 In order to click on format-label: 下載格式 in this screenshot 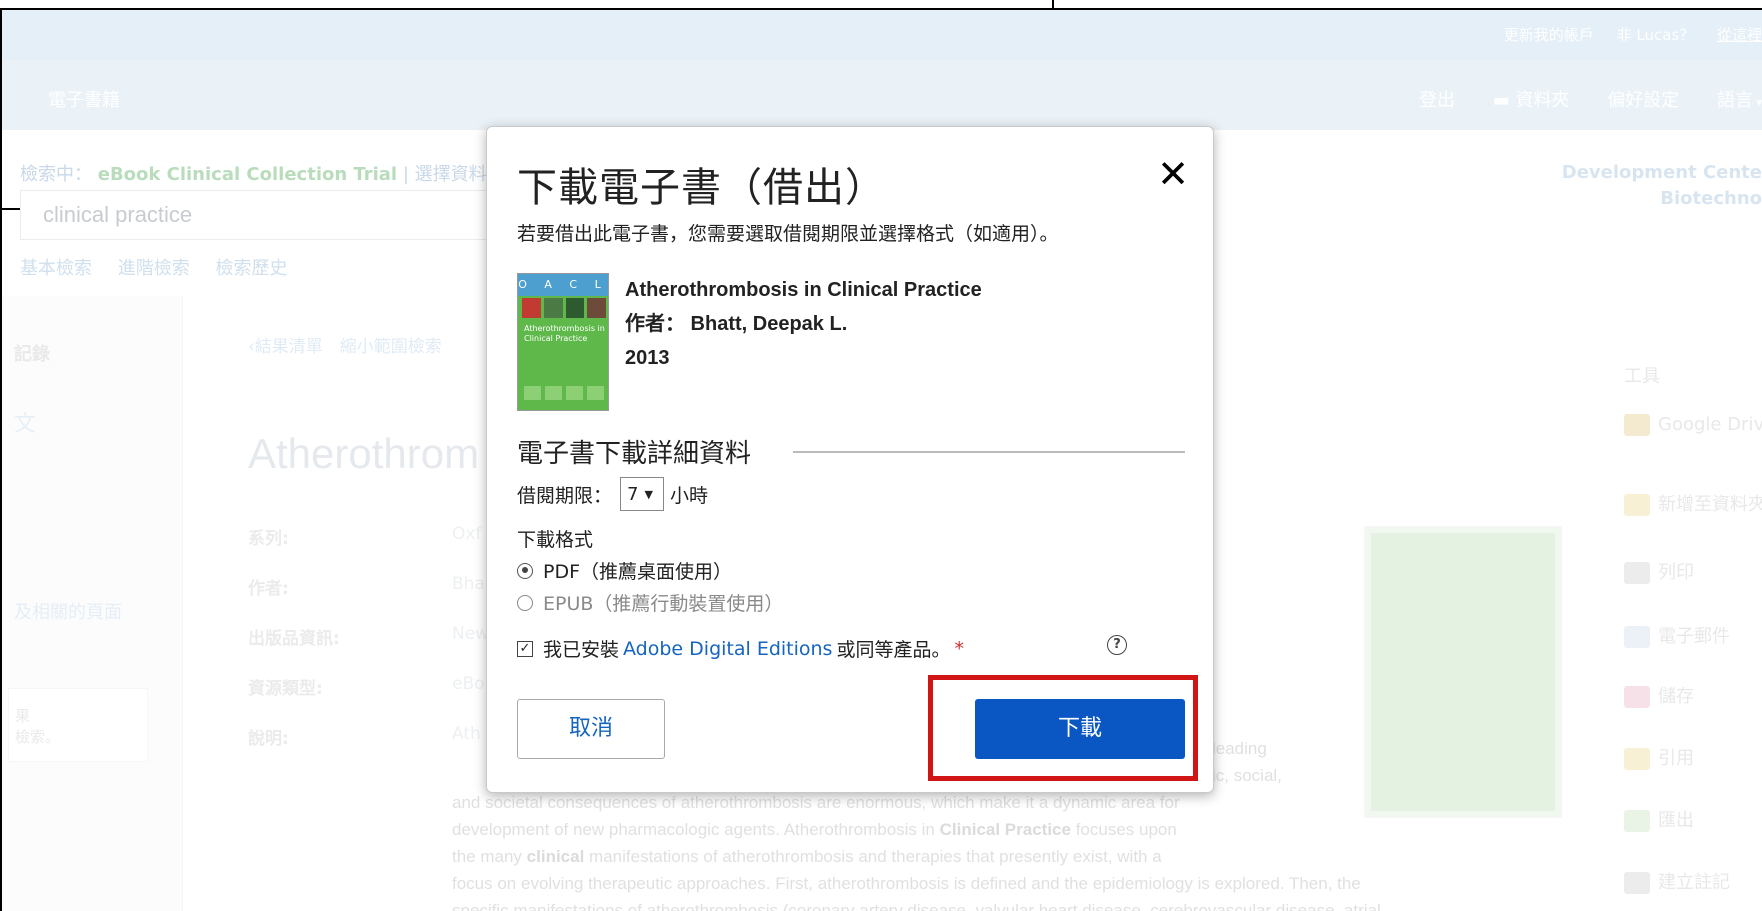, I will do `click(555, 540)`.